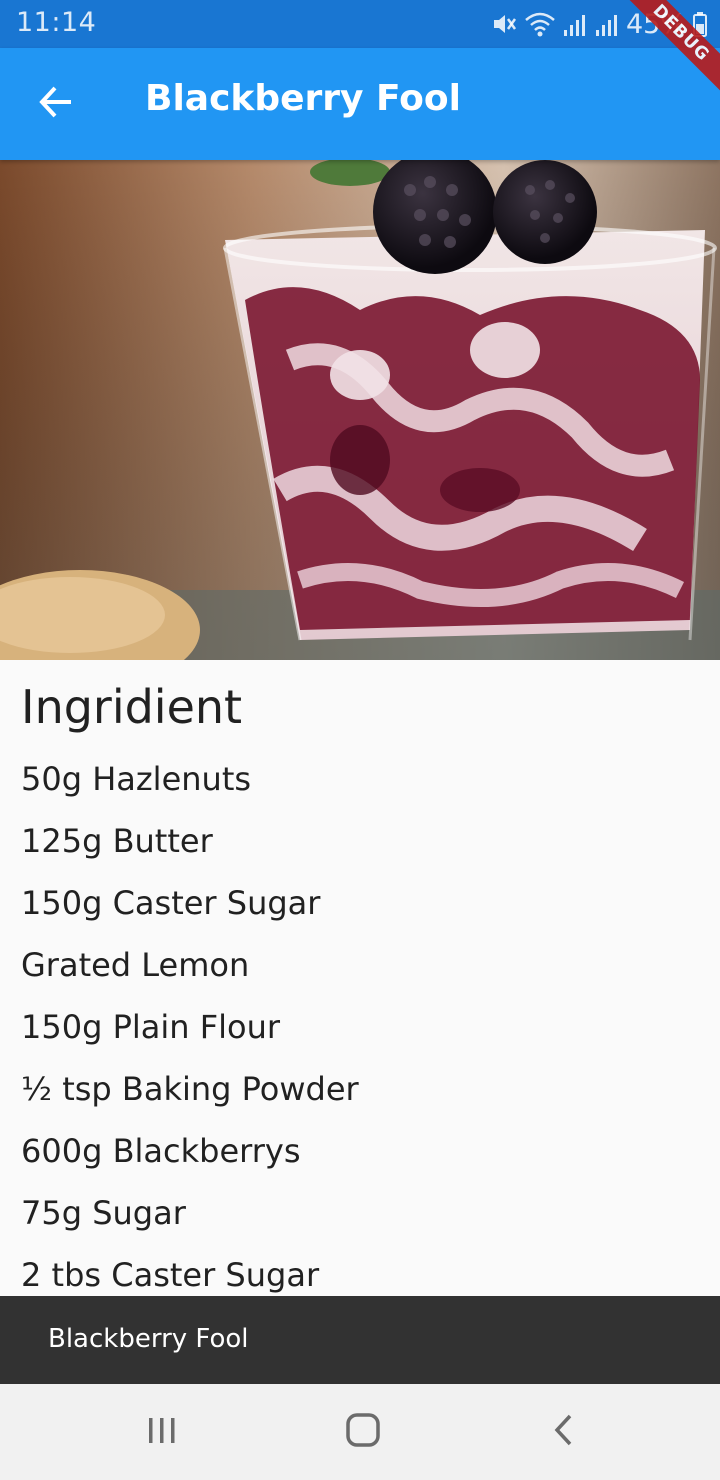 This screenshot has width=720, height=1480. I want to click on ingredients-heading: Ingridient, so click(132, 707).